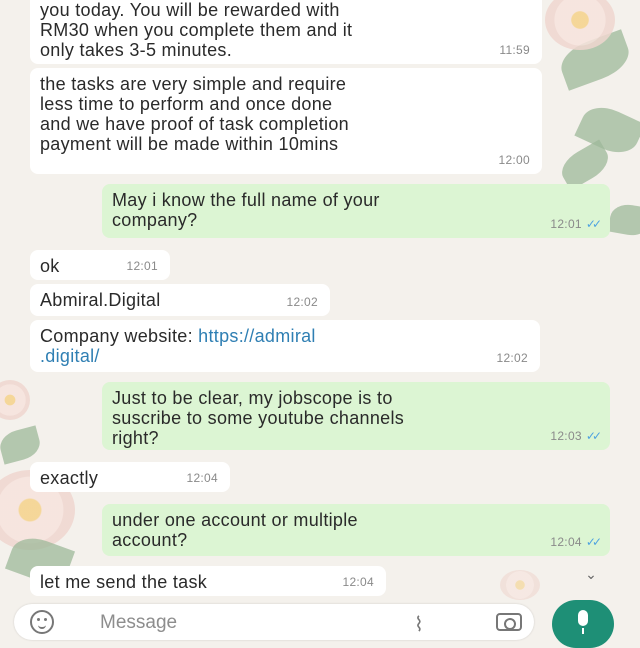 The image size is (640, 648). Describe the element at coordinates (124, 582) in the screenshot. I see `message-text: let me send the task` at that location.